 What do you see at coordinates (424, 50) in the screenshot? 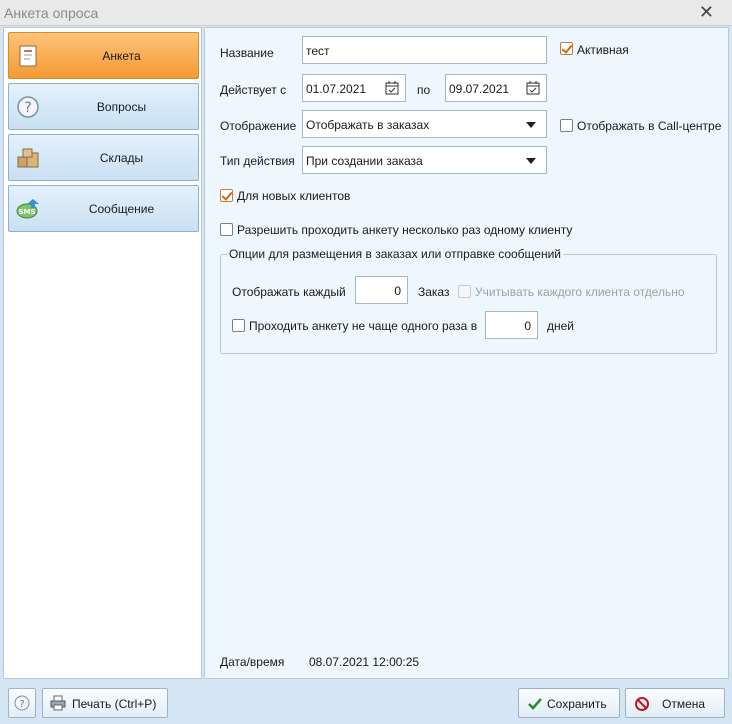
I see `name-input: тест` at bounding box center [424, 50].